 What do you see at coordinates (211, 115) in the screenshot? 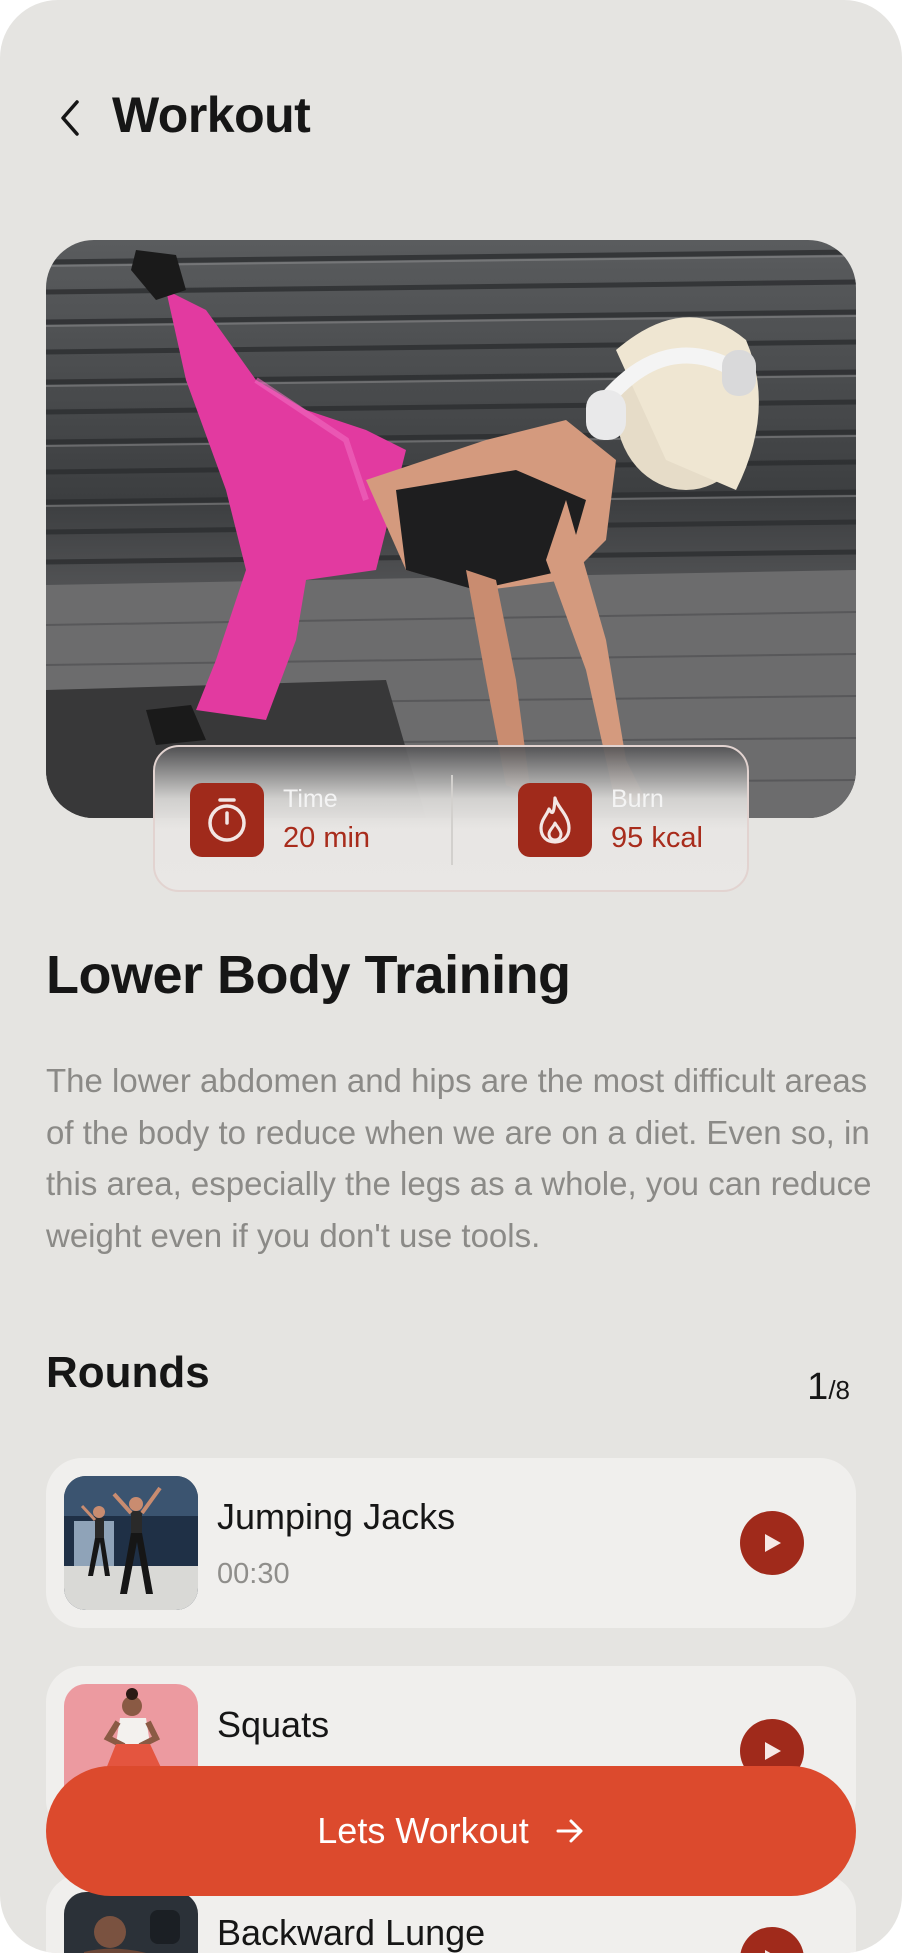
I see `page-title: Workout` at bounding box center [211, 115].